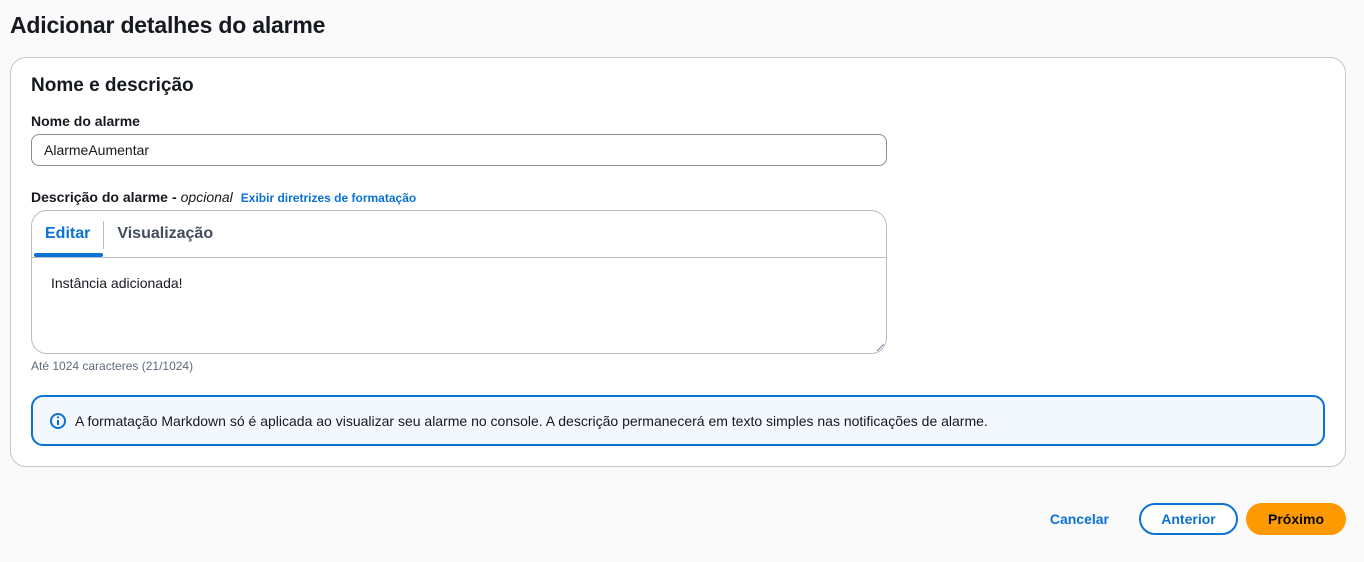  What do you see at coordinates (58, 421) in the screenshot?
I see `info-icon` at bounding box center [58, 421].